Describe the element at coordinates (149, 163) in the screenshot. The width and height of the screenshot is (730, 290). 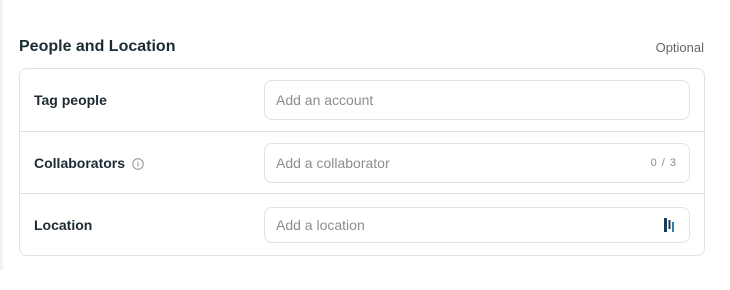
I see `collaborators-label: Collaborators` at that location.